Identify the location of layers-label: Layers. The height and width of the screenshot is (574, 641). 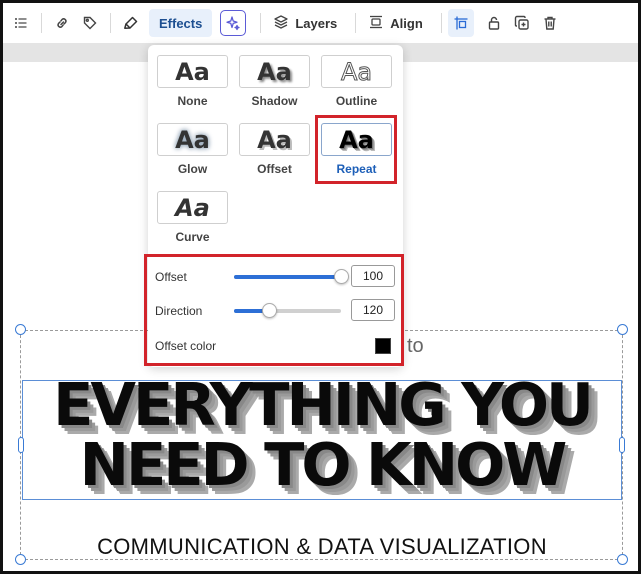
(316, 23).